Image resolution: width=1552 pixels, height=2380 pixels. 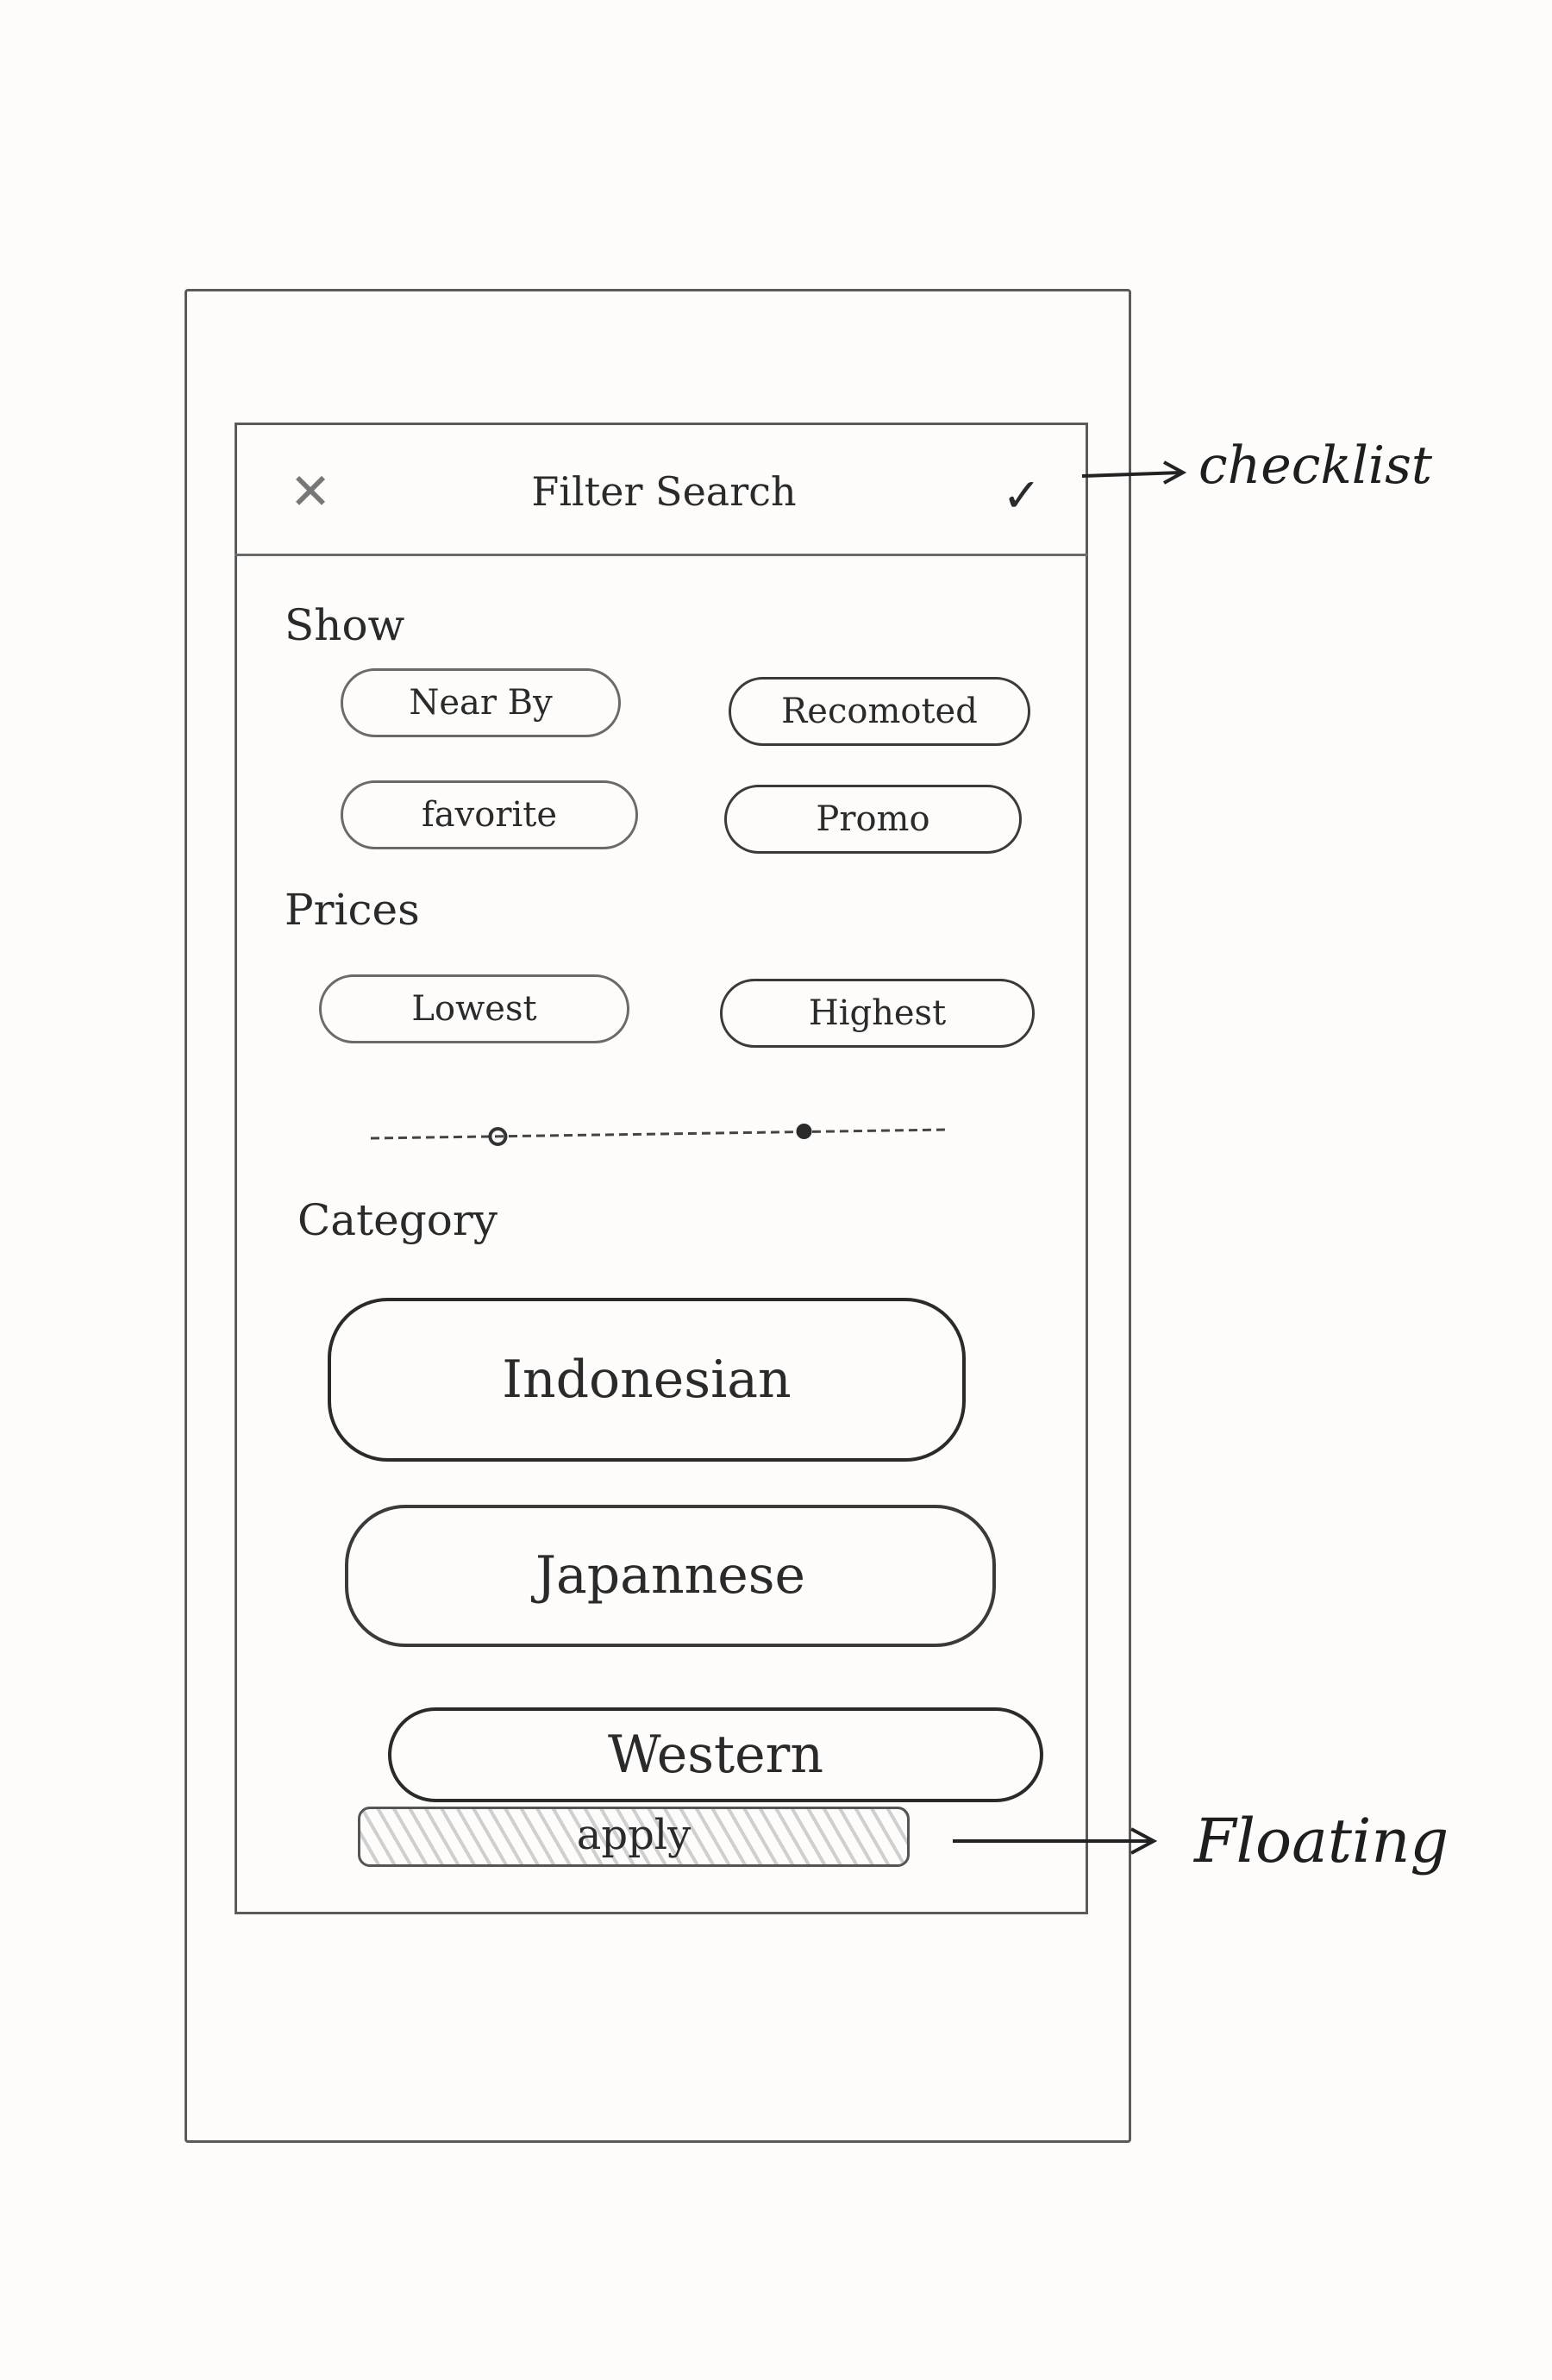 What do you see at coordinates (481, 703) in the screenshot?
I see `chip-near-by: Near By` at bounding box center [481, 703].